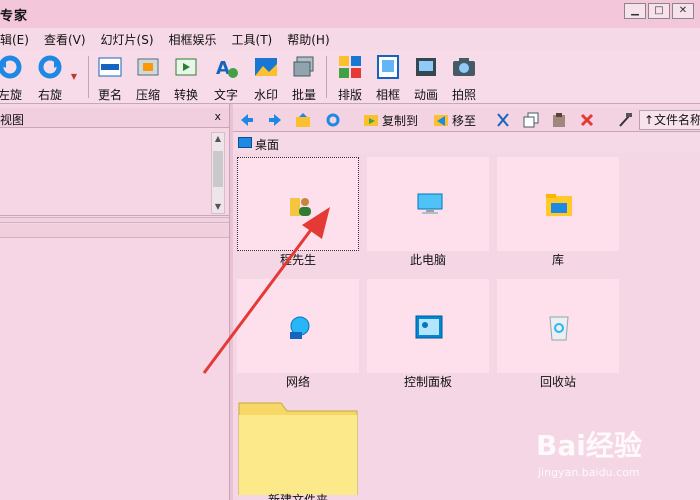 This screenshot has height=500, width=700. I want to click on copy-to-label: 复制到, so click(400, 120).